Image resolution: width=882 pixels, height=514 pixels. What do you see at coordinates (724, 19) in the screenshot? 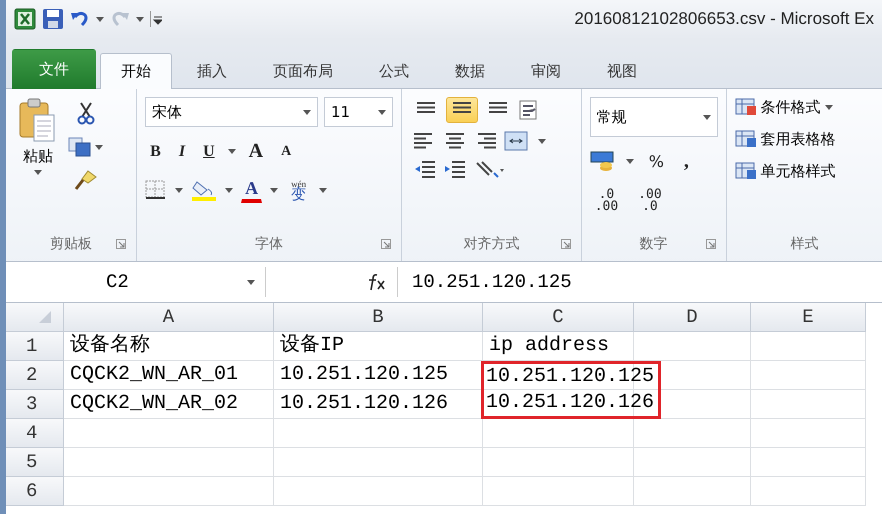
I see `window-title: 20160812102806653.csv - Microsoft Ex` at bounding box center [724, 19].